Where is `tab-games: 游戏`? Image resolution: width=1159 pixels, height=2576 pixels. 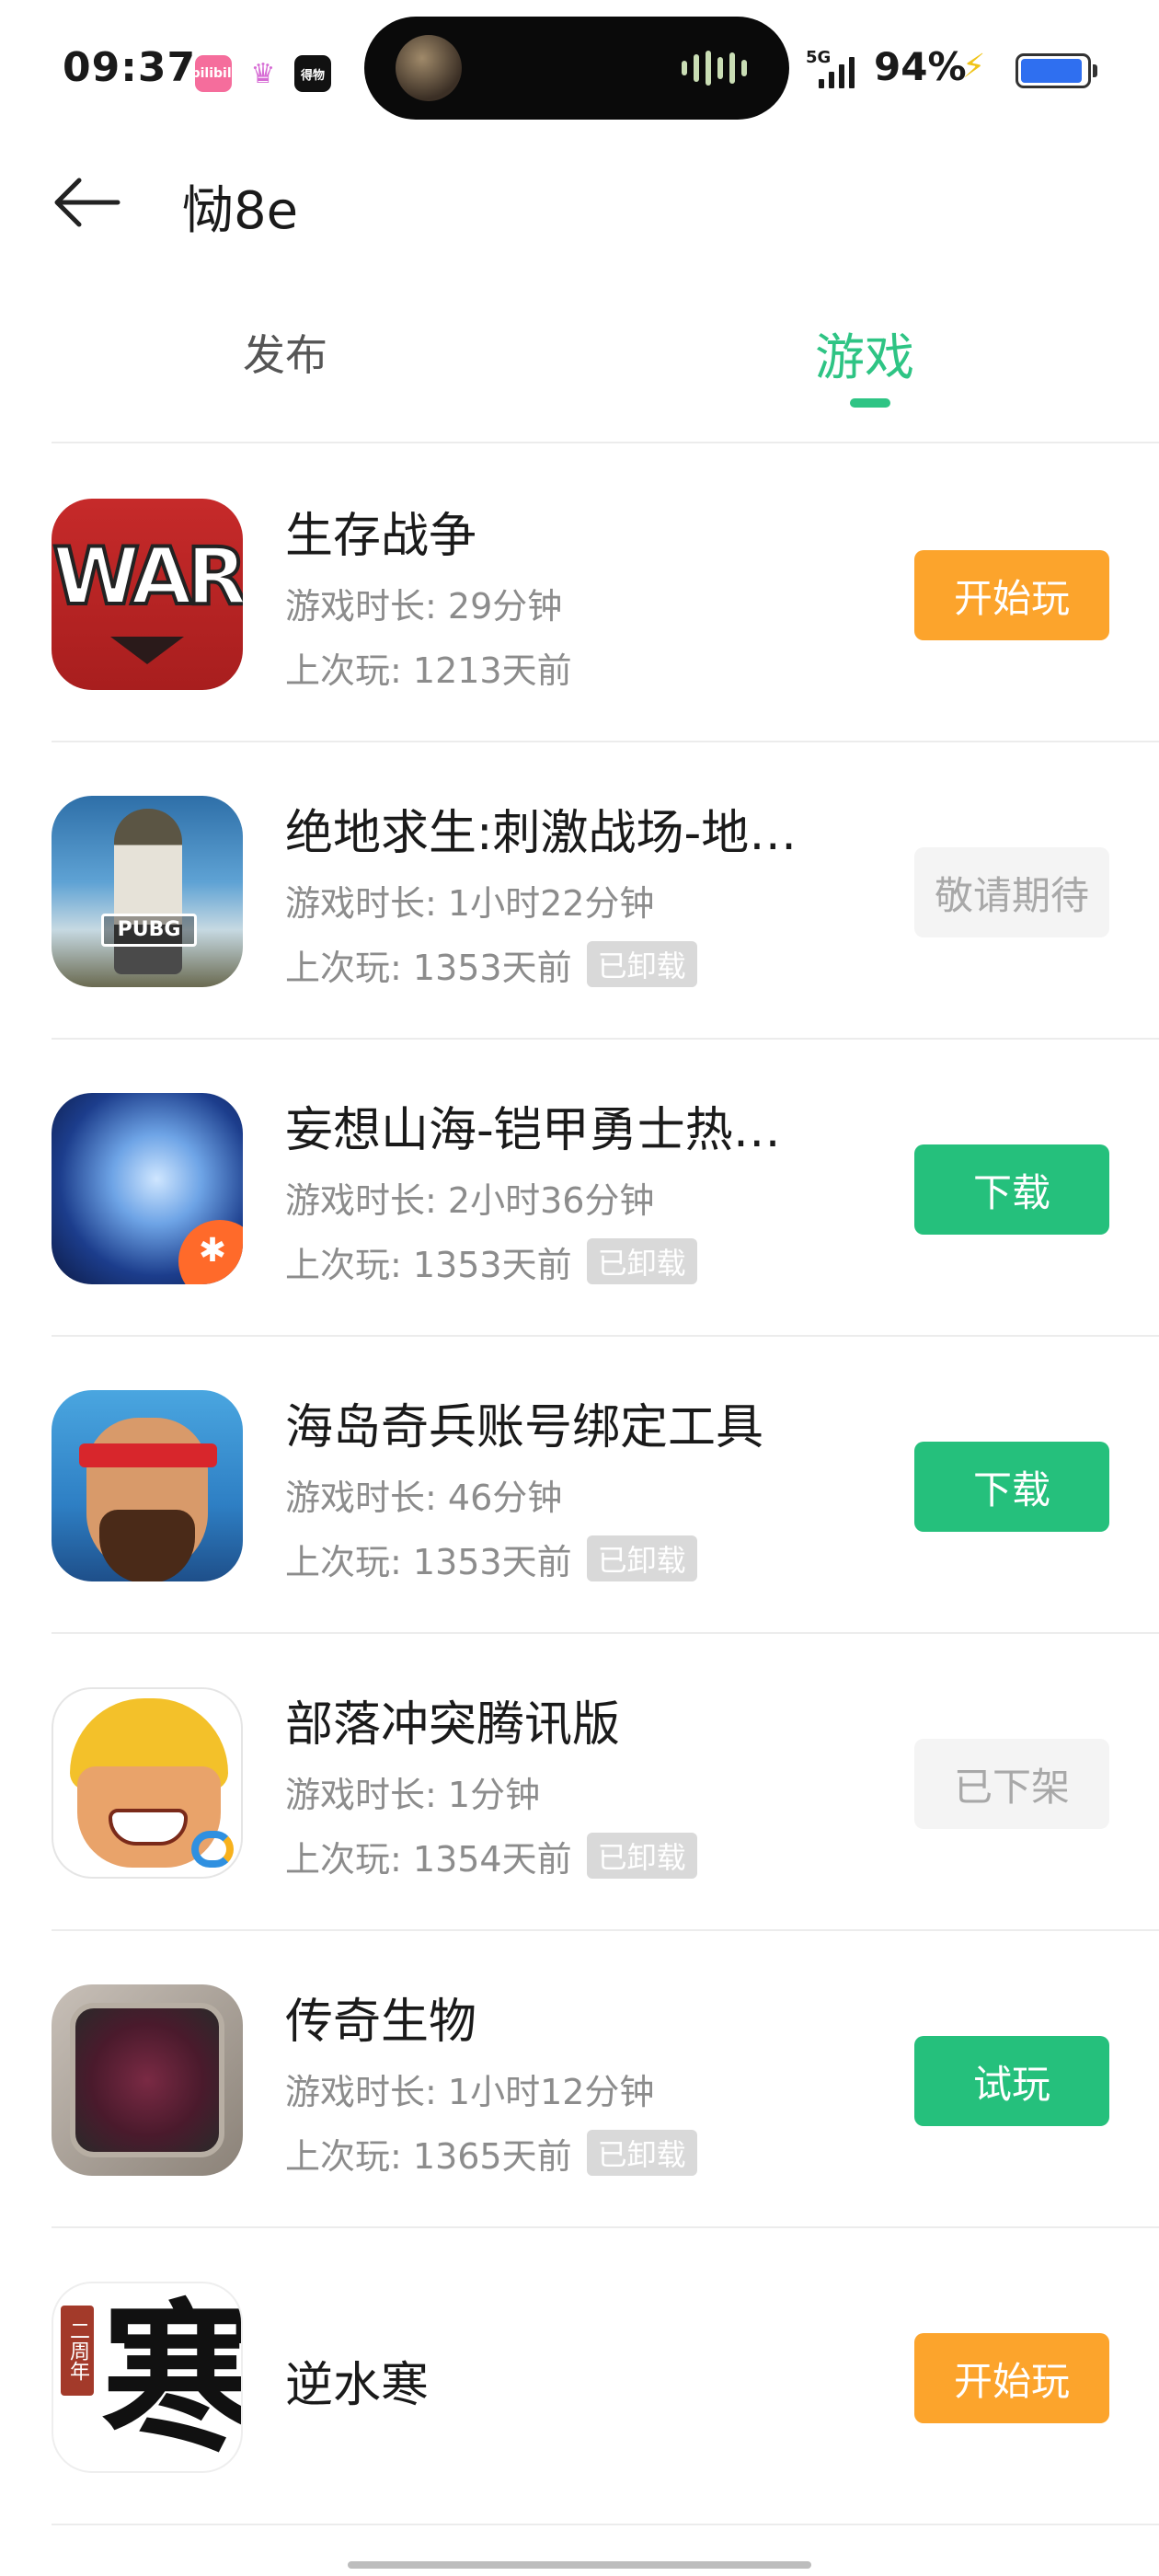
tab-games: 游戏 is located at coordinates (864, 352).